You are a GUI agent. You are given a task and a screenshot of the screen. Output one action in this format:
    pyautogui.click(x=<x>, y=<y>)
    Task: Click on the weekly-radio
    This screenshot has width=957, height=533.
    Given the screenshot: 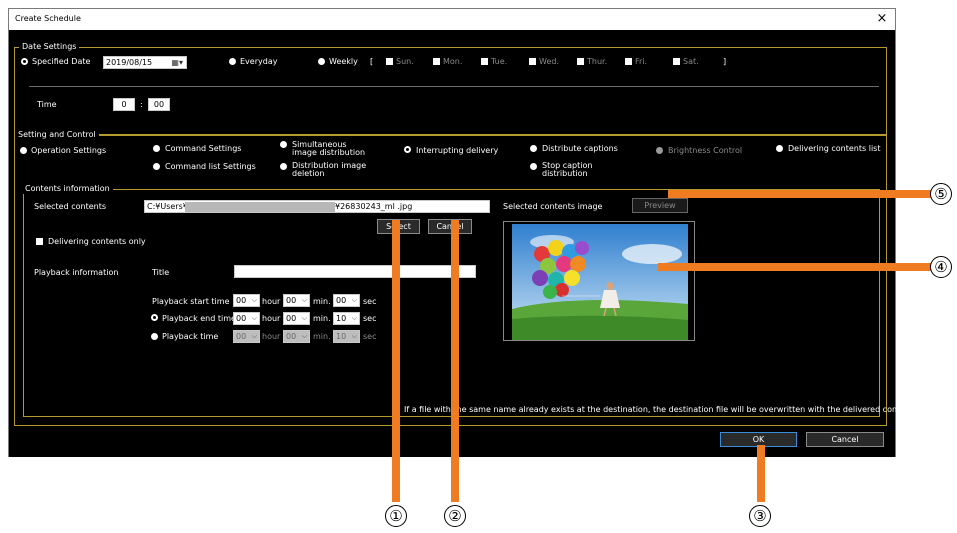 What is the action you would take?
    pyautogui.click(x=321, y=61)
    